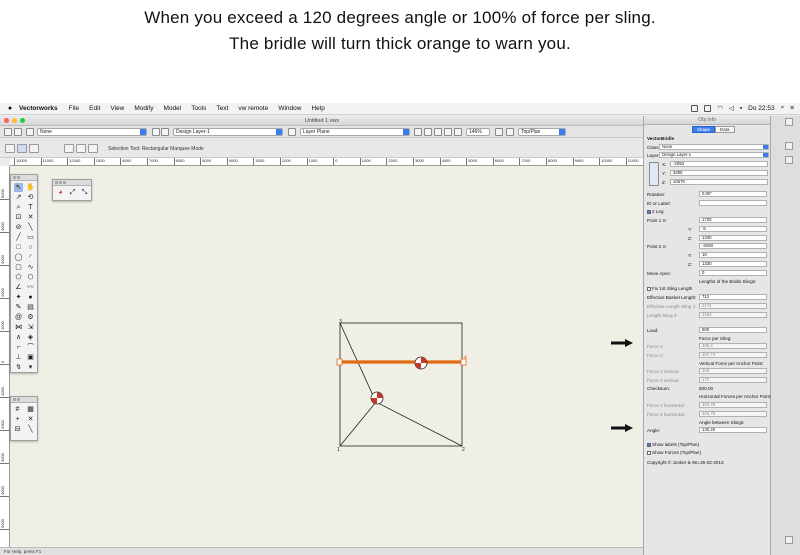  I want to click on rounded-rect-icon: ▢, so click(18, 267).